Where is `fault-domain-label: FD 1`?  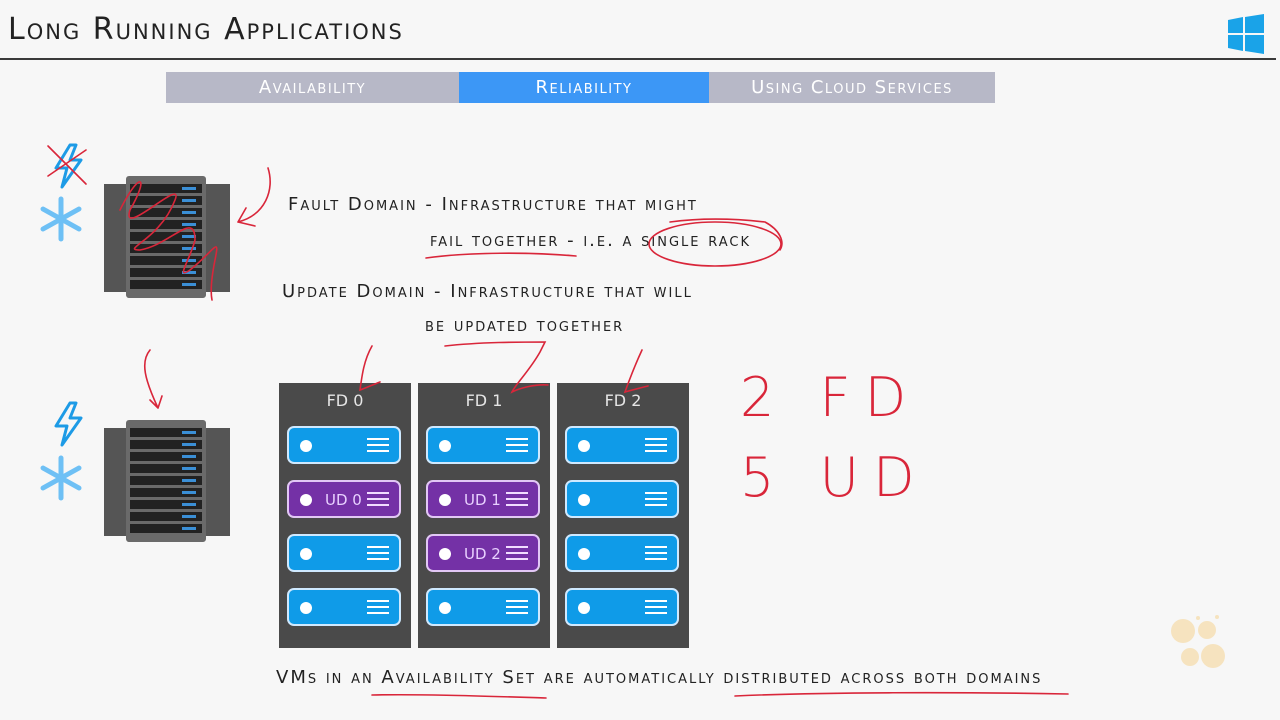 fault-domain-label: FD 1 is located at coordinates (484, 400).